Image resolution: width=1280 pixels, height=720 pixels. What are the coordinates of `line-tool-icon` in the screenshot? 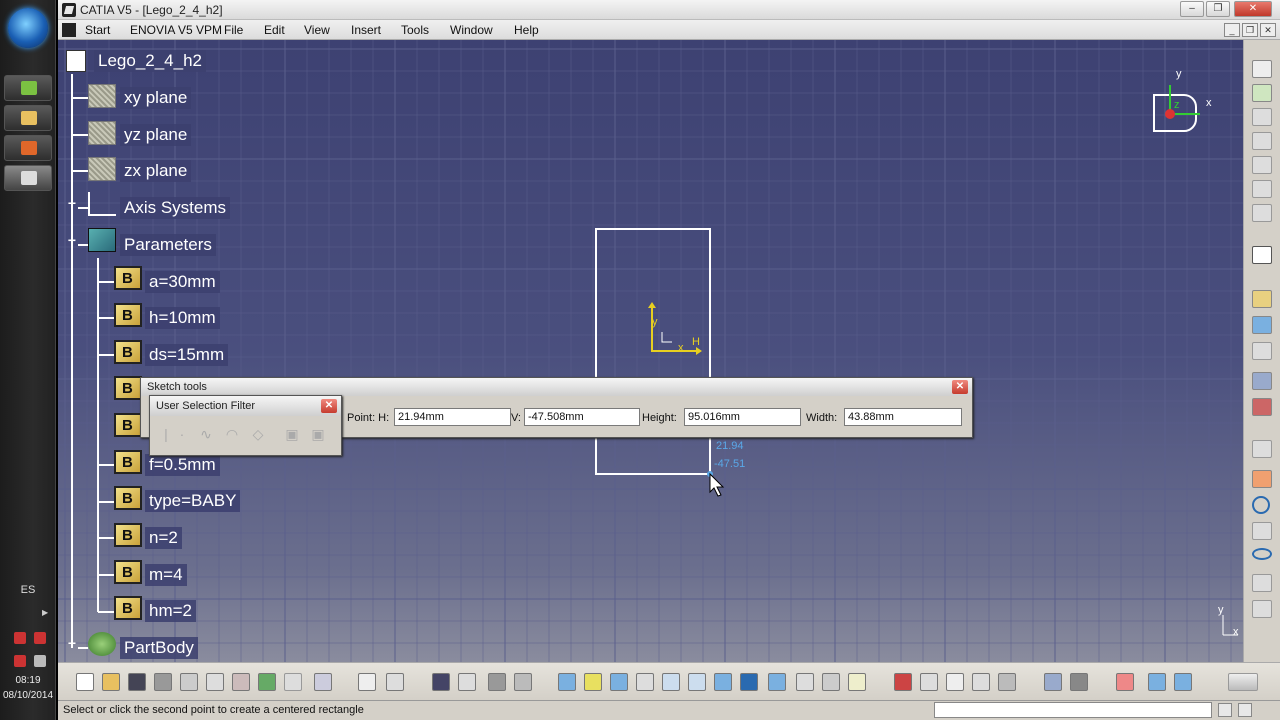 It's located at (1262, 583).